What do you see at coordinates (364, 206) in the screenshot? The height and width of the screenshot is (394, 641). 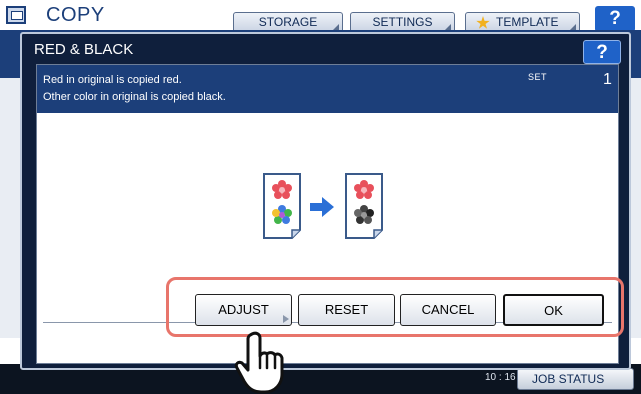 I see `red-black-flower-document-icon` at bounding box center [364, 206].